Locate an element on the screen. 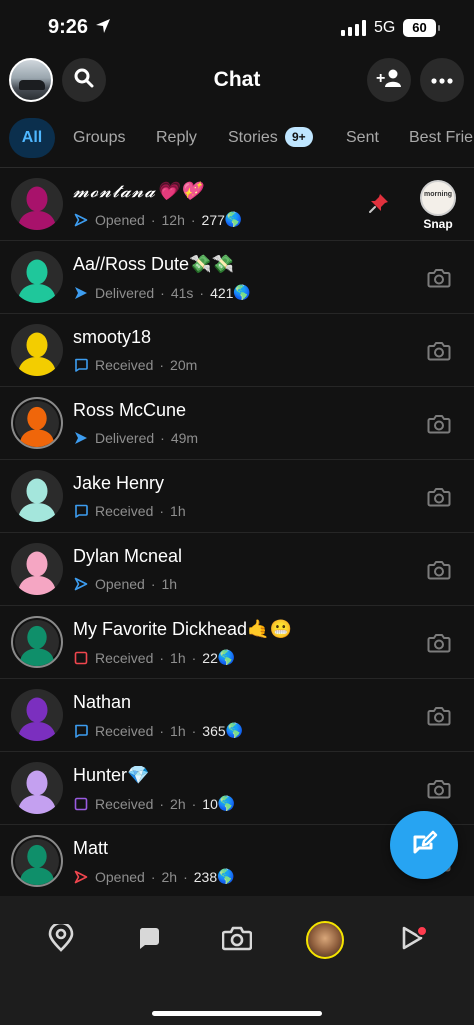  nav-map-button is located at coordinates (61, 939).